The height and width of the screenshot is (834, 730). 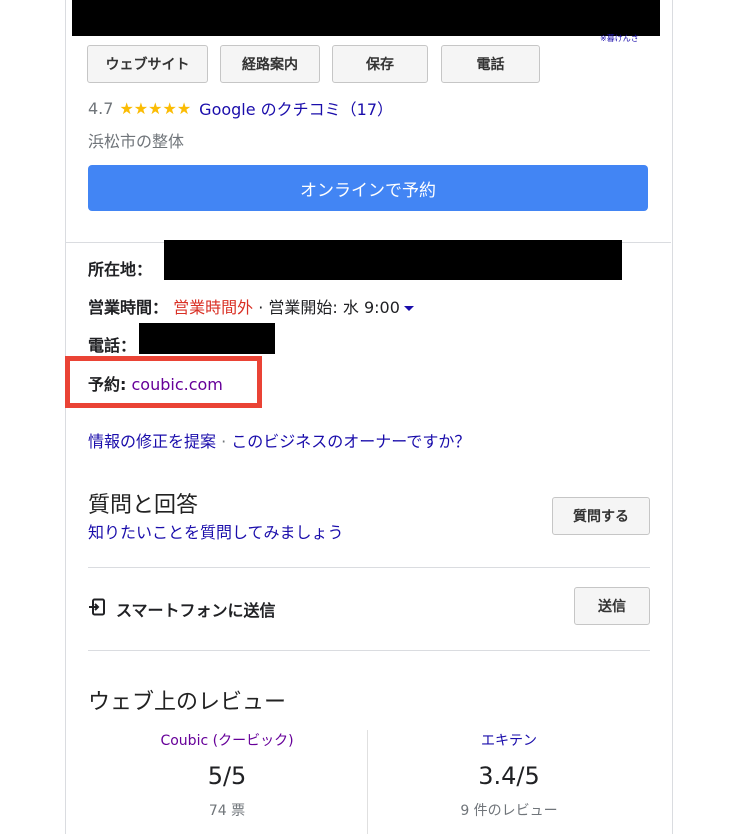 What do you see at coordinates (393, 260) in the screenshot?
I see `redacted-address` at bounding box center [393, 260].